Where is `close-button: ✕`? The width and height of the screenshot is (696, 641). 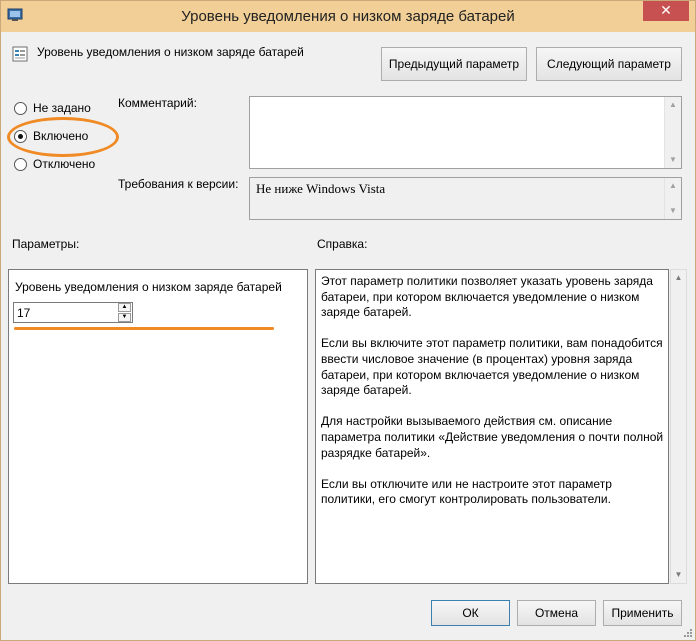 close-button: ✕ is located at coordinates (666, 11).